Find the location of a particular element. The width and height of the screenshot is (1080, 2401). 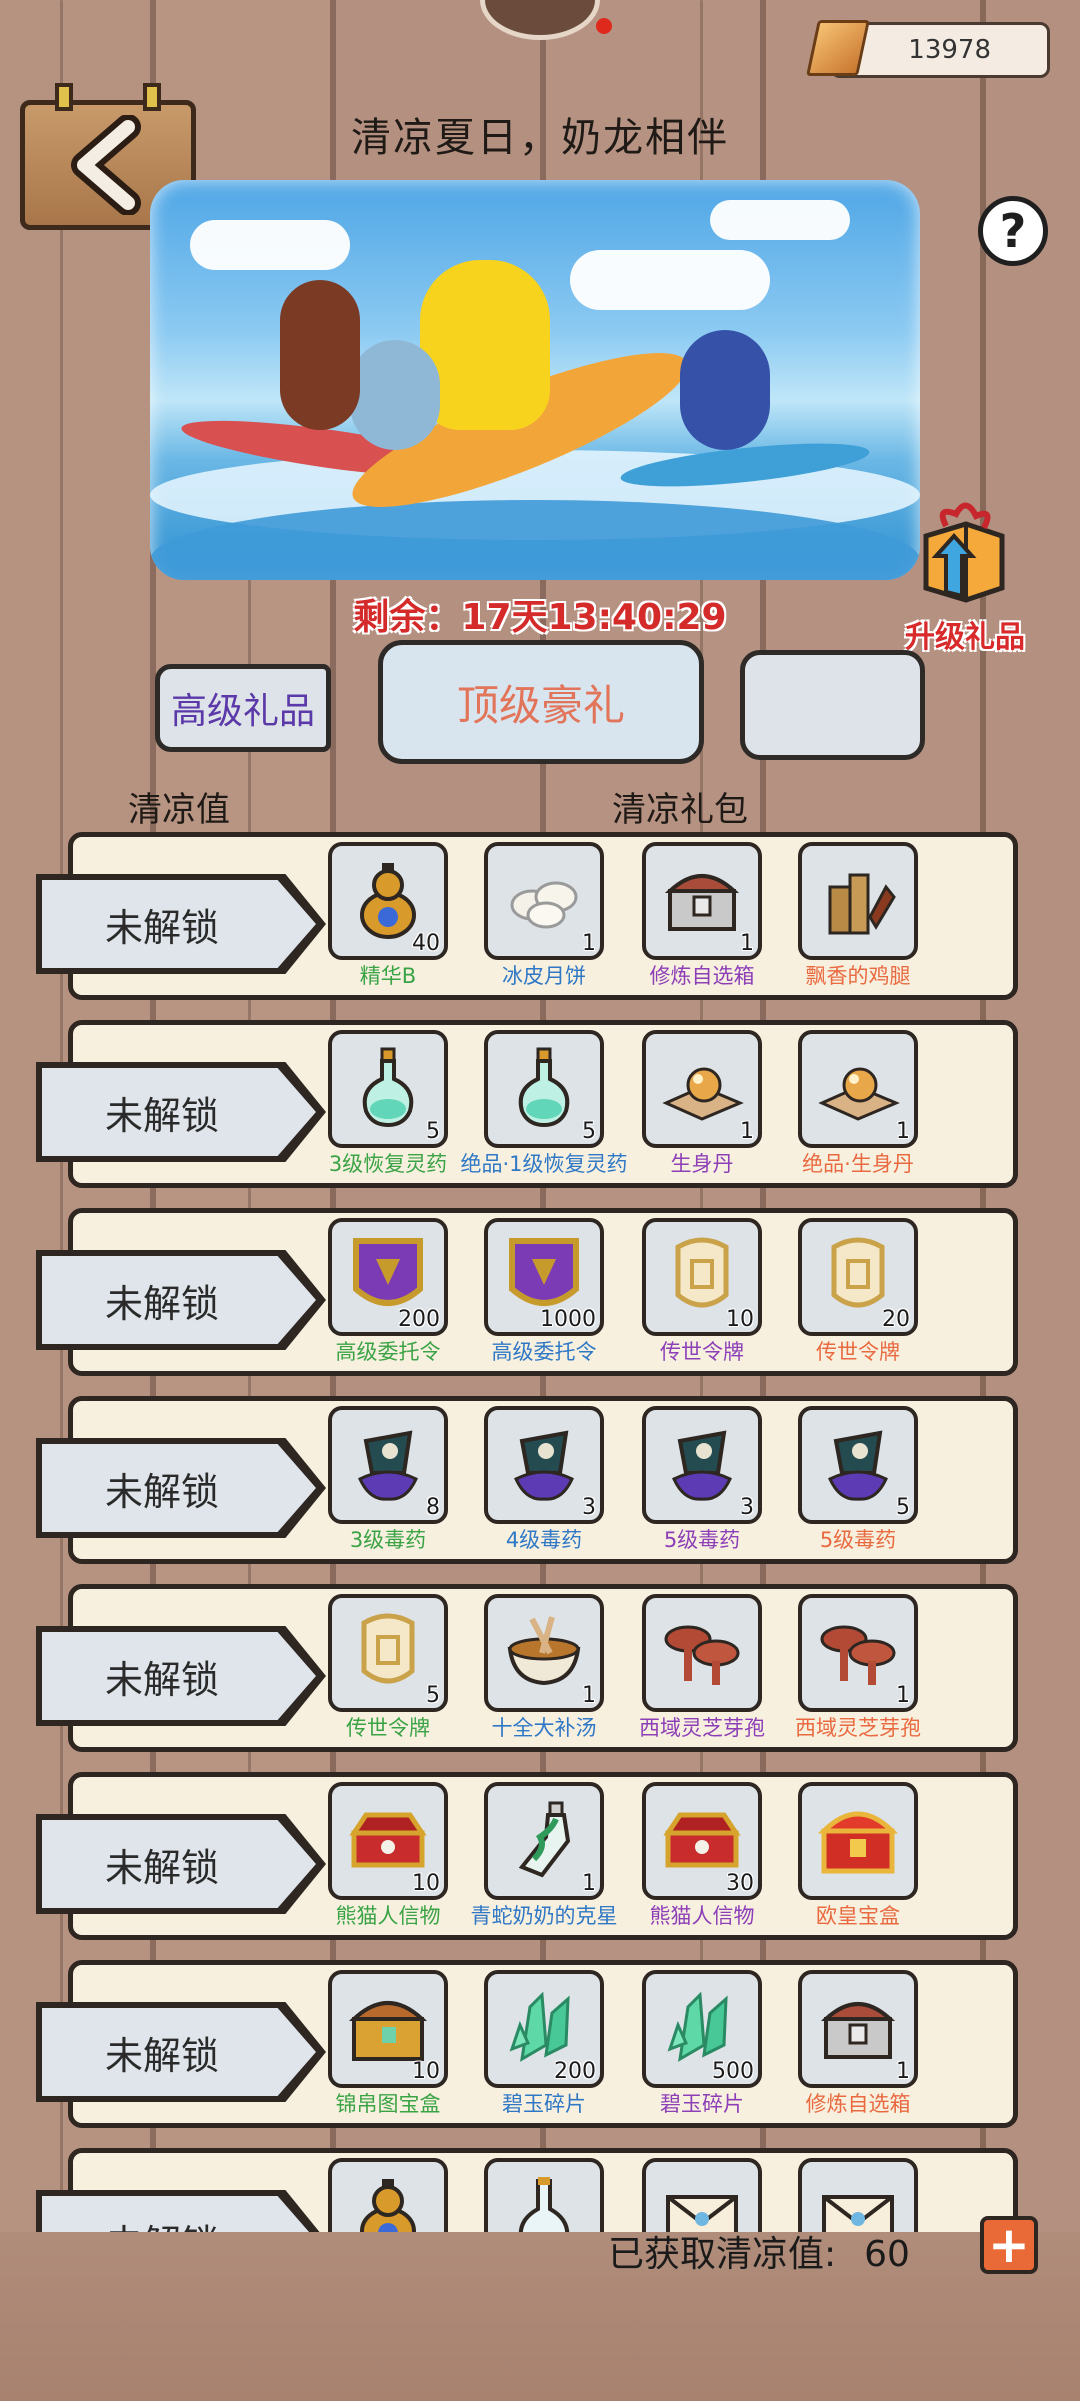

reward-item: 30 熊猫人信物 is located at coordinates (702, 1857).